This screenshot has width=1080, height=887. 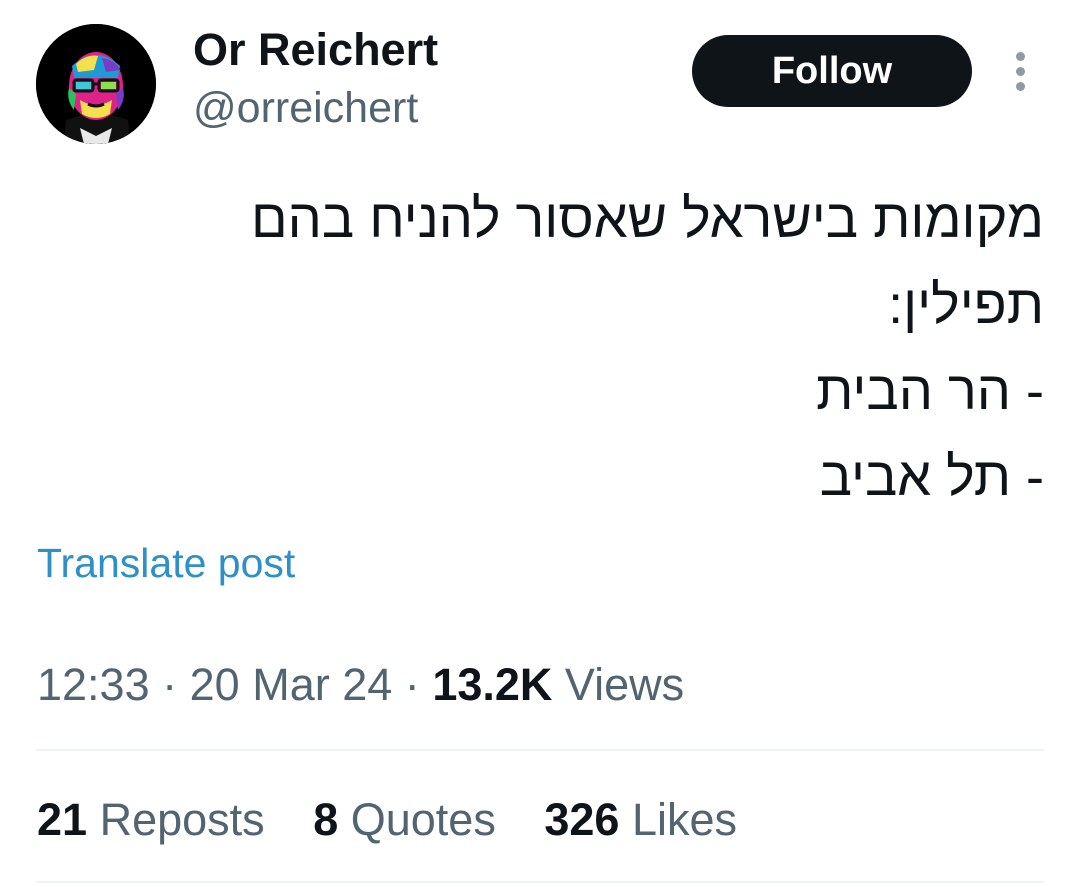 I want to click on avatar-image, so click(x=96, y=84).